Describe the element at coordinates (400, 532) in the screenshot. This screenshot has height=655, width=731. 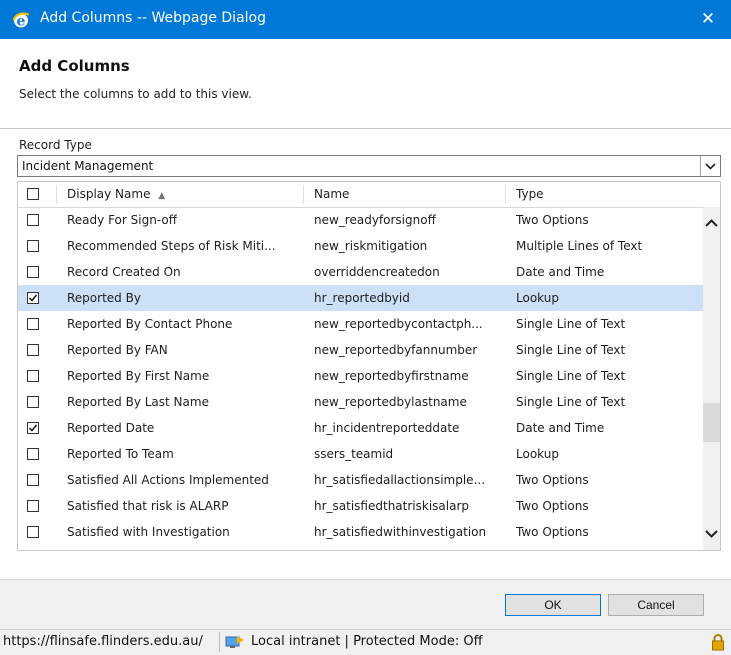
I see `row-schema-name: hr_satisfiedwithinvestigation` at that location.